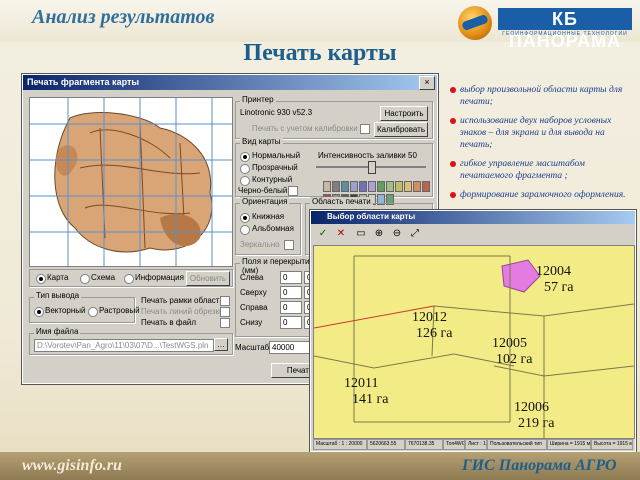 The height and width of the screenshot is (480, 640). I want to click on website-link: www.gisinfo.ru, so click(72, 466).